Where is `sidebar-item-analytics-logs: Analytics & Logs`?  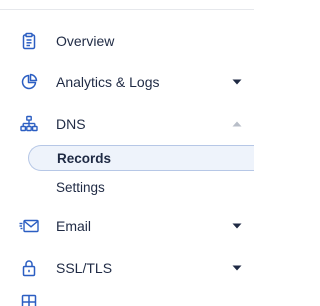
sidebar-item-analytics-logs: Analytics & Logs is located at coordinates (127, 82).